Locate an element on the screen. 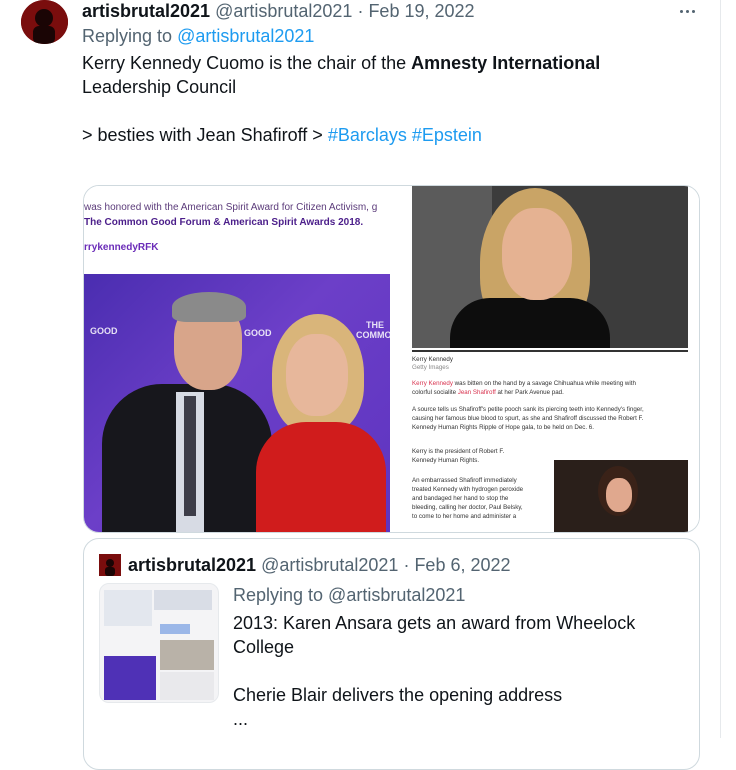  author-handle: @artisbrutal2021 is located at coordinates (283, 11).